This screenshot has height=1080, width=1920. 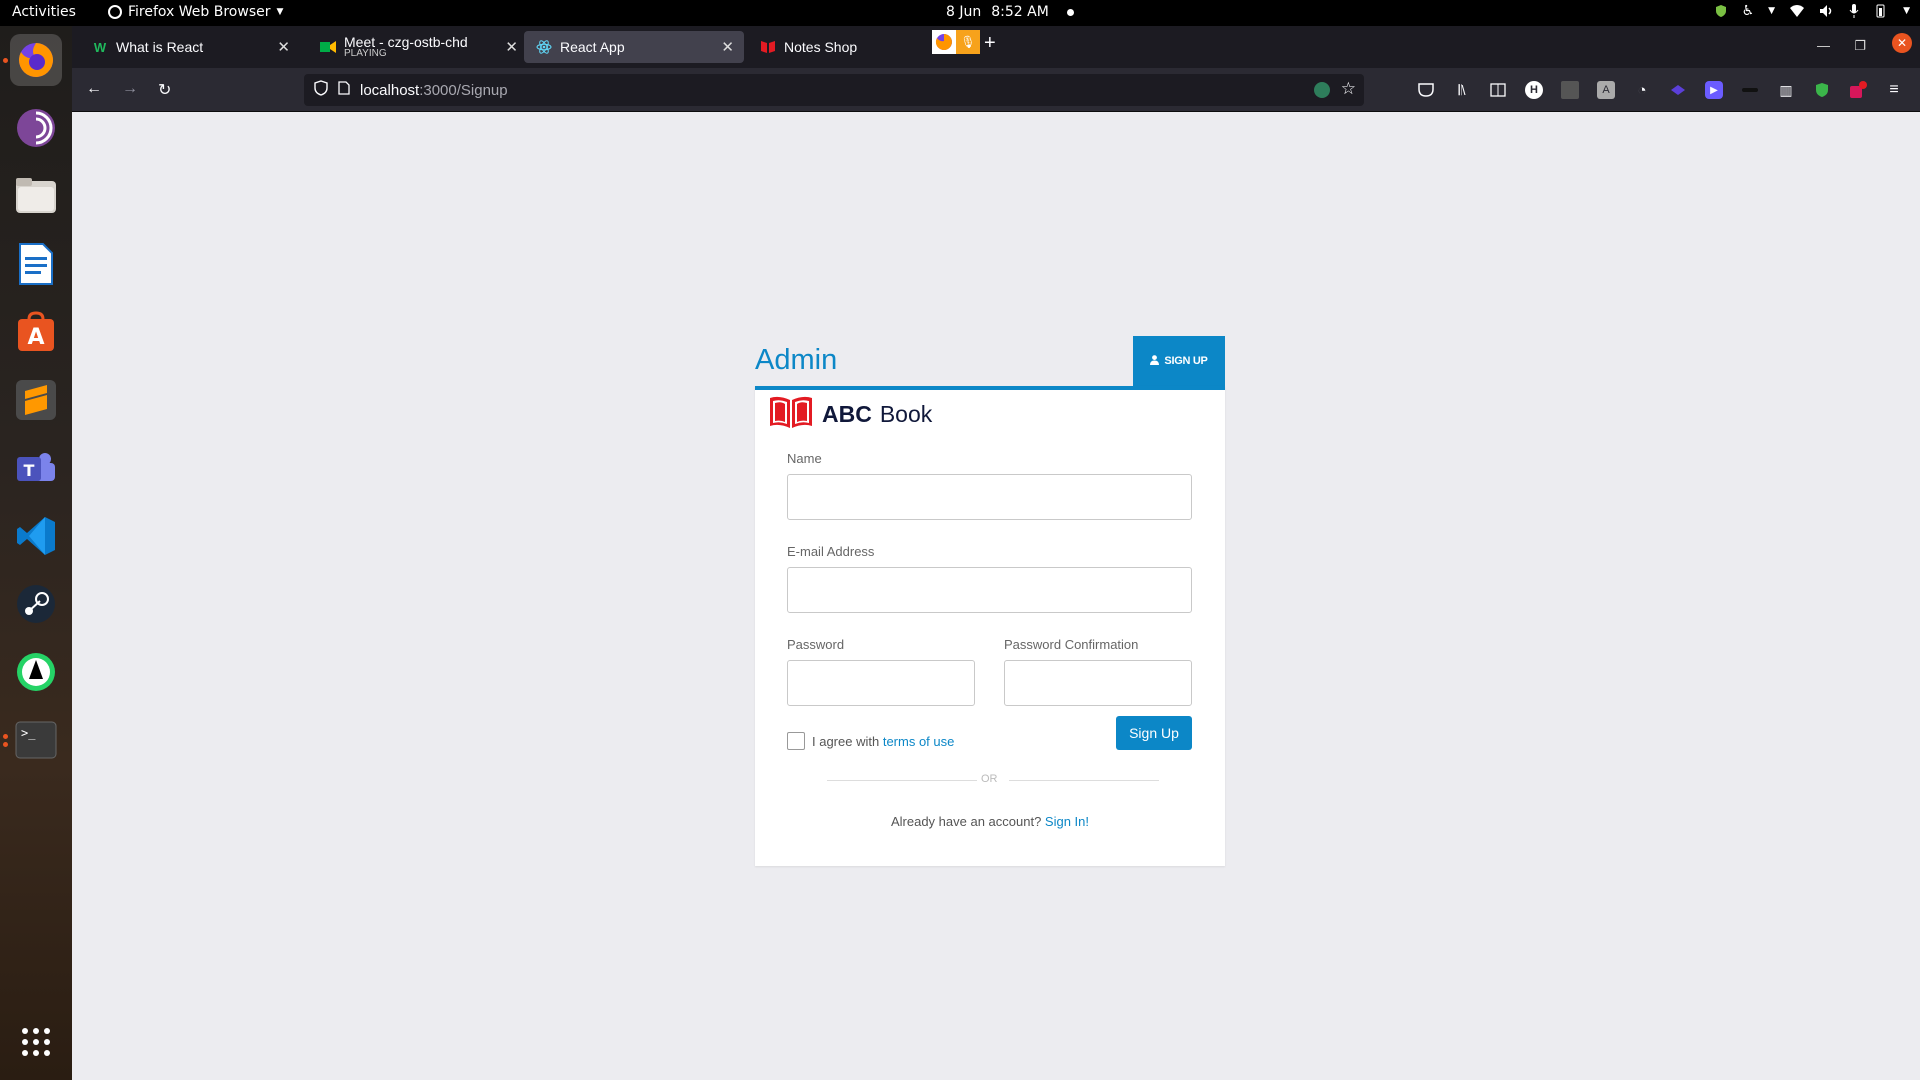 I want to click on agree-text: I agree with, so click(x=846, y=741).